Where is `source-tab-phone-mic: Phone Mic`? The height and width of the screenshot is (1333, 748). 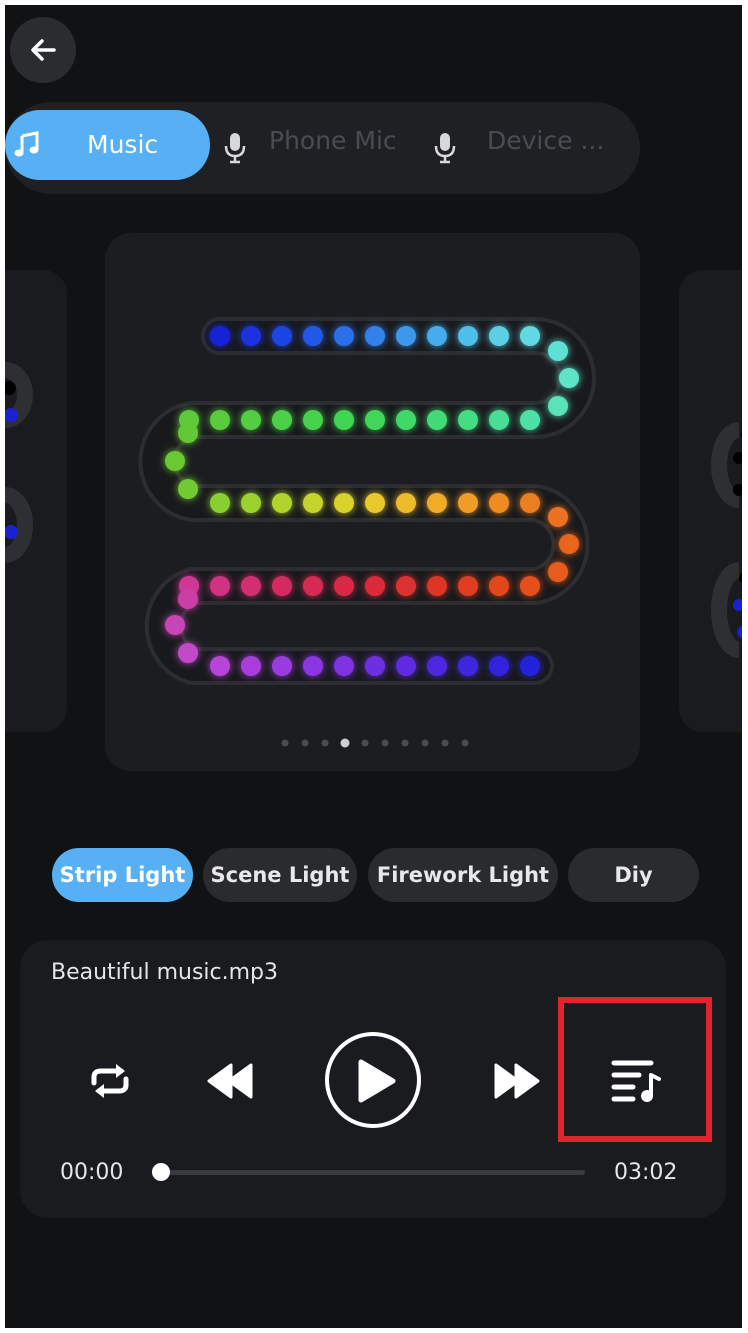 source-tab-phone-mic: Phone Mic is located at coordinates (315, 148).